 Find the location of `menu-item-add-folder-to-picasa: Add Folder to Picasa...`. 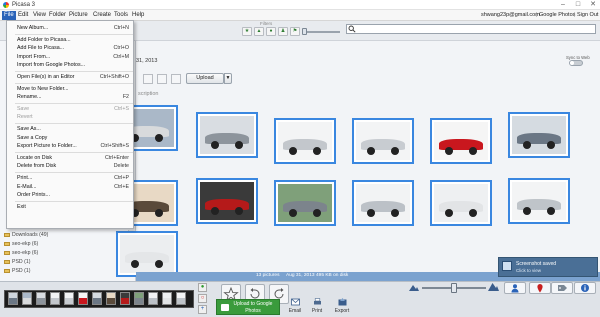

menu-item-add-folder-to-picasa: Add Folder to Picasa... is located at coordinates (77, 40).